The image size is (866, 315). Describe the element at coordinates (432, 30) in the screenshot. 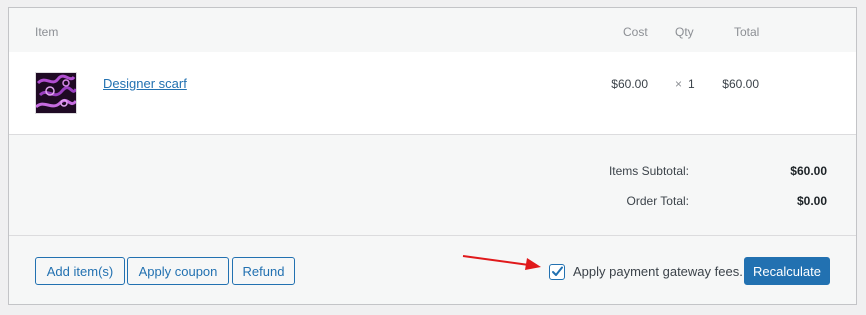

I see `table-header: Item Cost Qty Total` at that location.